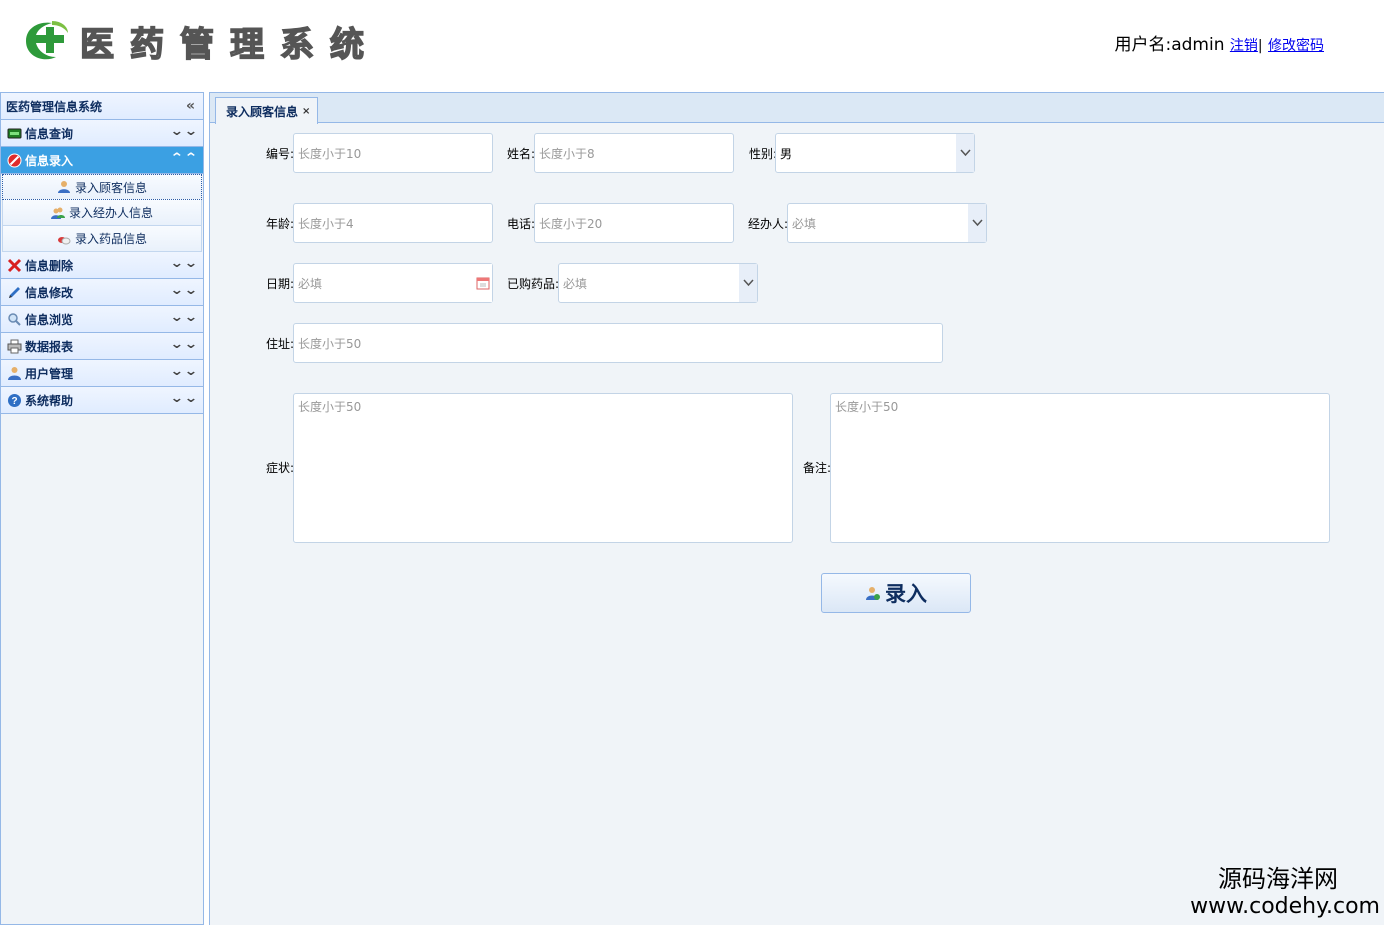 This screenshot has height=925, width=1384. I want to click on logo: 医药管理系统, so click(201, 42).